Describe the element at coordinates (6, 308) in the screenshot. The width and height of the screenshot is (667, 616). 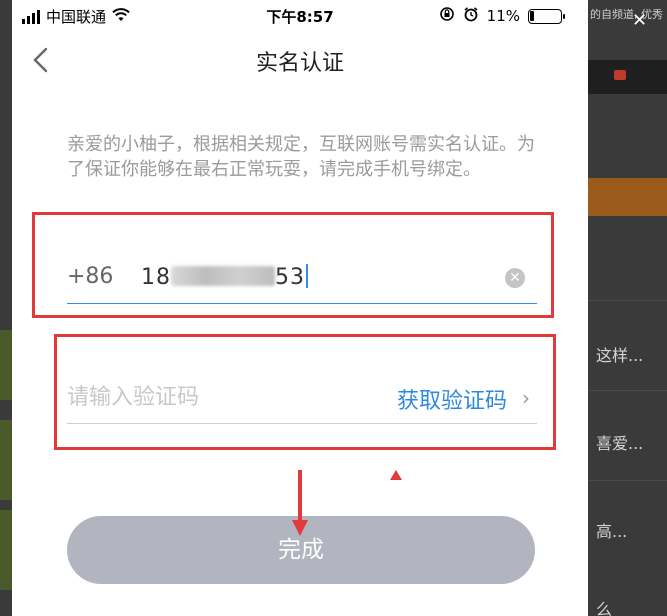
I see `background-app-left` at that location.